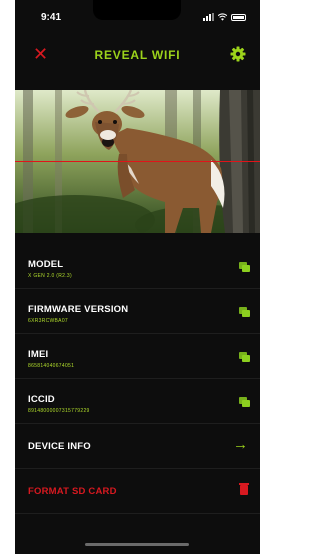  What do you see at coordinates (59, 446) in the screenshot?
I see `device-info-label: DEVICE INFO` at bounding box center [59, 446].